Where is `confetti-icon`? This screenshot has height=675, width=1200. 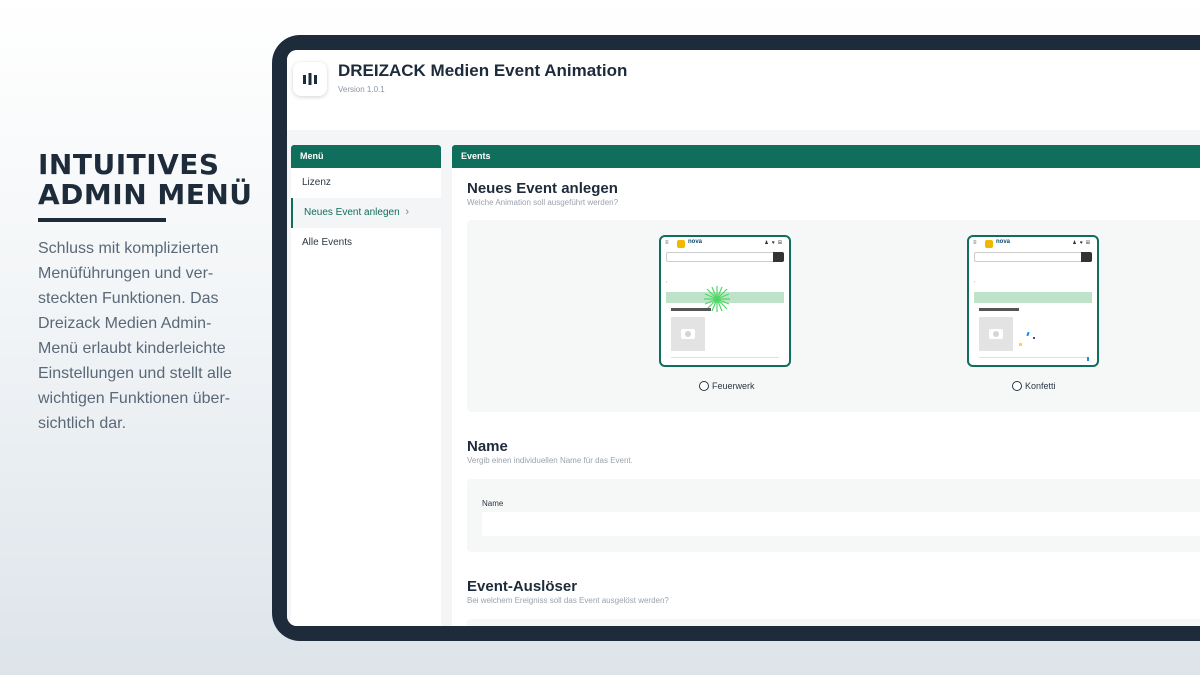 confetti-icon is located at coordinates (1054, 346).